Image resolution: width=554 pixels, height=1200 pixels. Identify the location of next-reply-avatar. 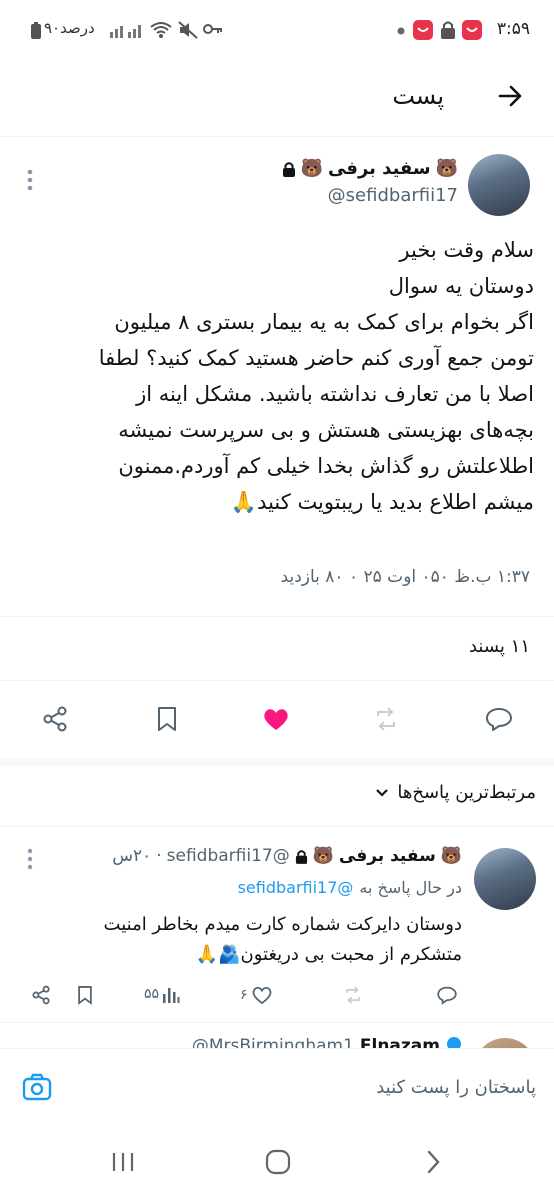
(505, 1043).